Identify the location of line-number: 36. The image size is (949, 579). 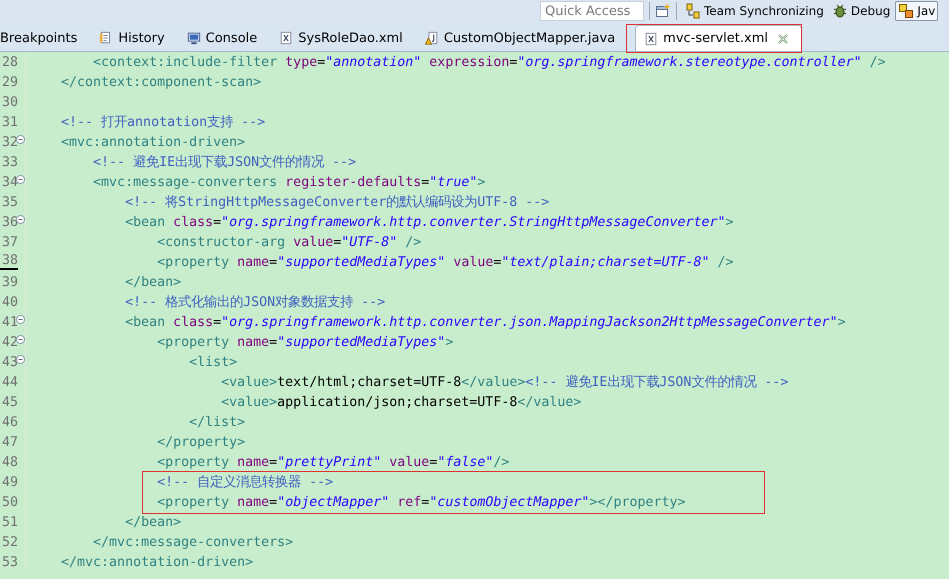
(9, 222).